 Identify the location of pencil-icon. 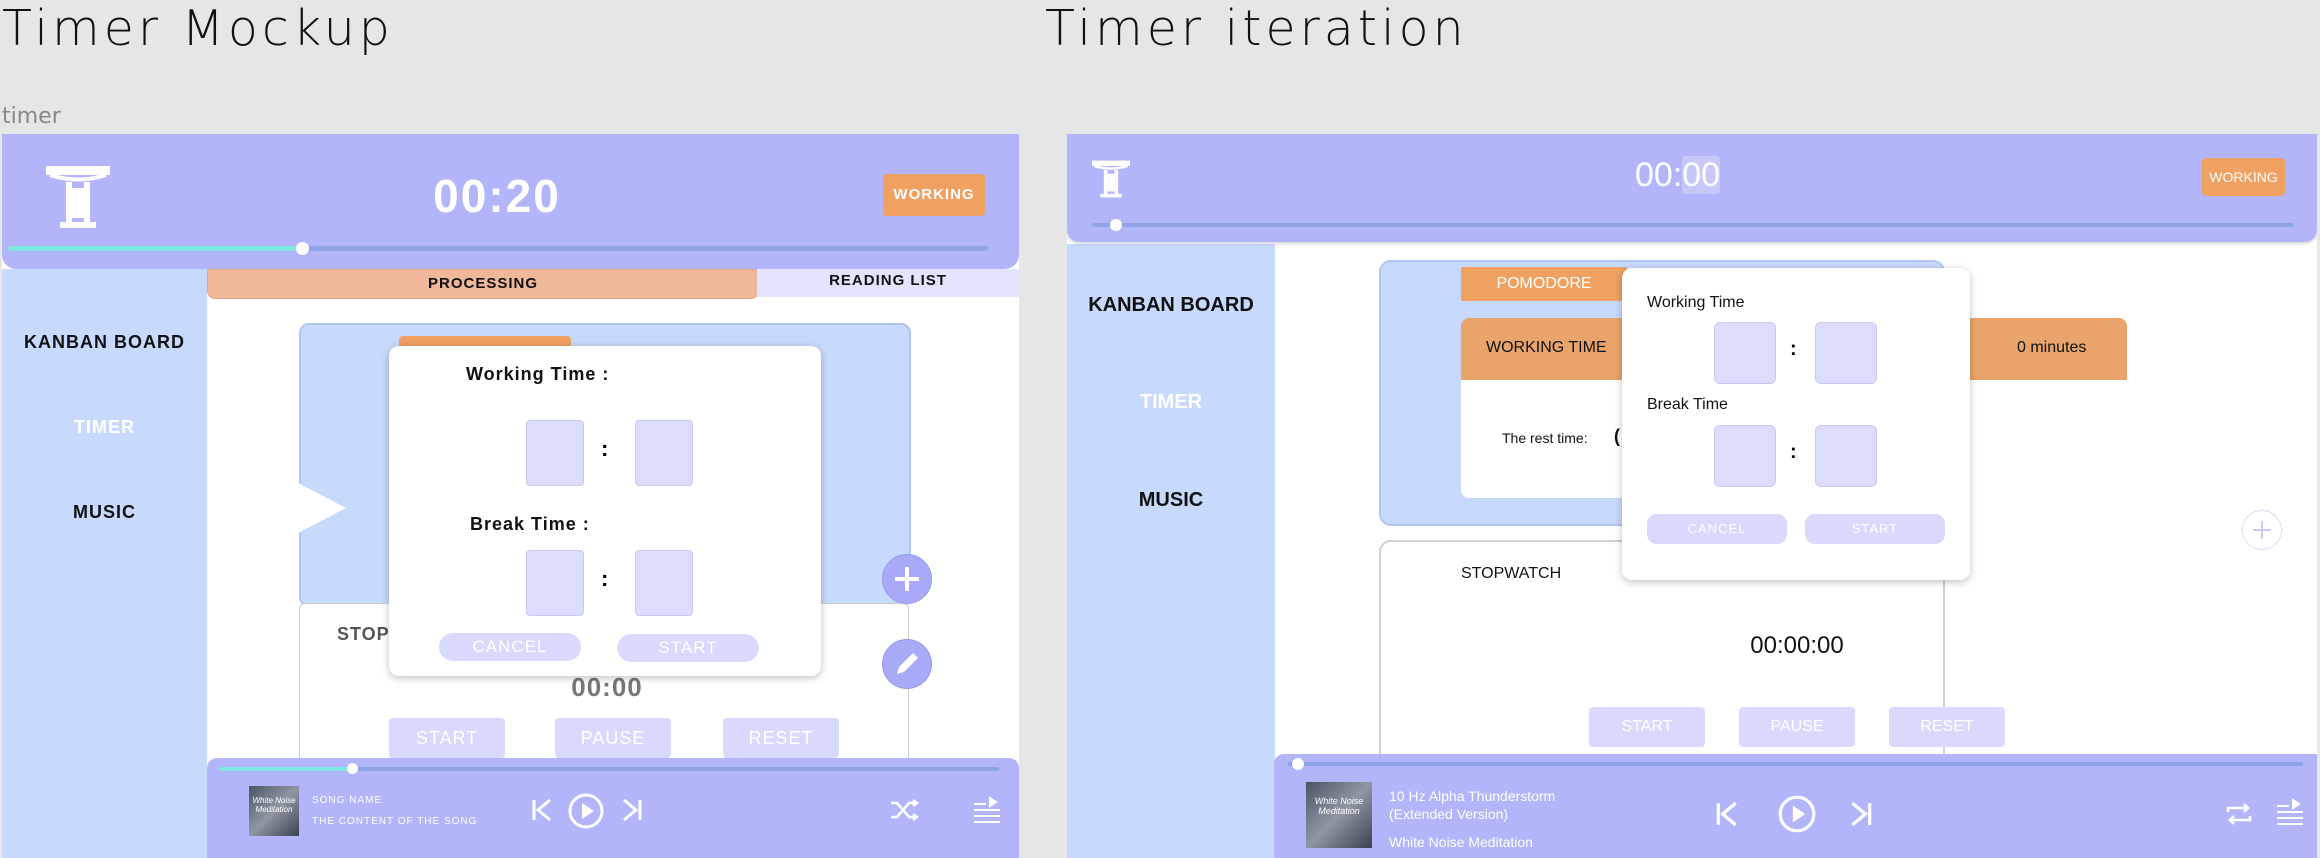
(907, 663).